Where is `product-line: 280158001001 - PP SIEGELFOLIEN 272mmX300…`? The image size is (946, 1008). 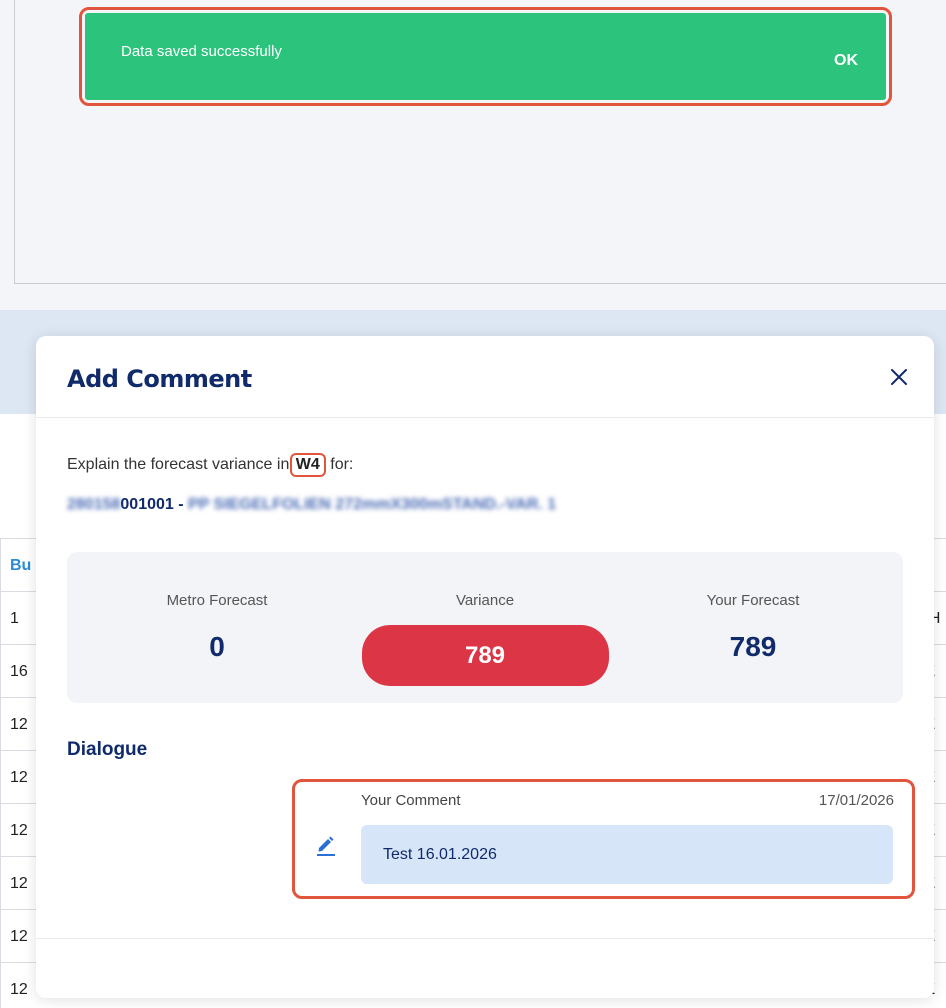 product-line: 280158001001 - PP SIEGELFOLIEN 272mmX300… is located at coordinates (311, 505).